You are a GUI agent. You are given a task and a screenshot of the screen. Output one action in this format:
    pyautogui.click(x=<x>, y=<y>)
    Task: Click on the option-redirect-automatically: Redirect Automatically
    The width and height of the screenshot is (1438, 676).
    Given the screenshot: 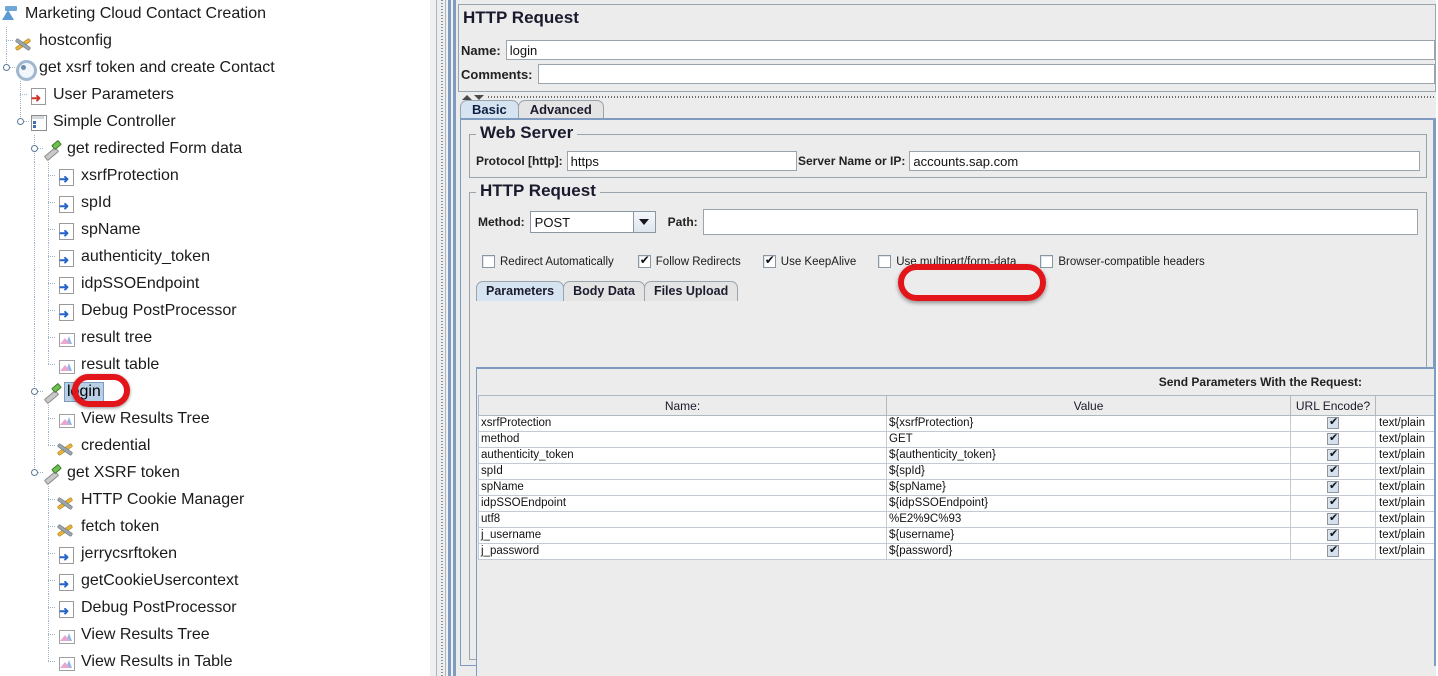 What is the action you would take?
    pyautogui.click(x=548, y=261)
    